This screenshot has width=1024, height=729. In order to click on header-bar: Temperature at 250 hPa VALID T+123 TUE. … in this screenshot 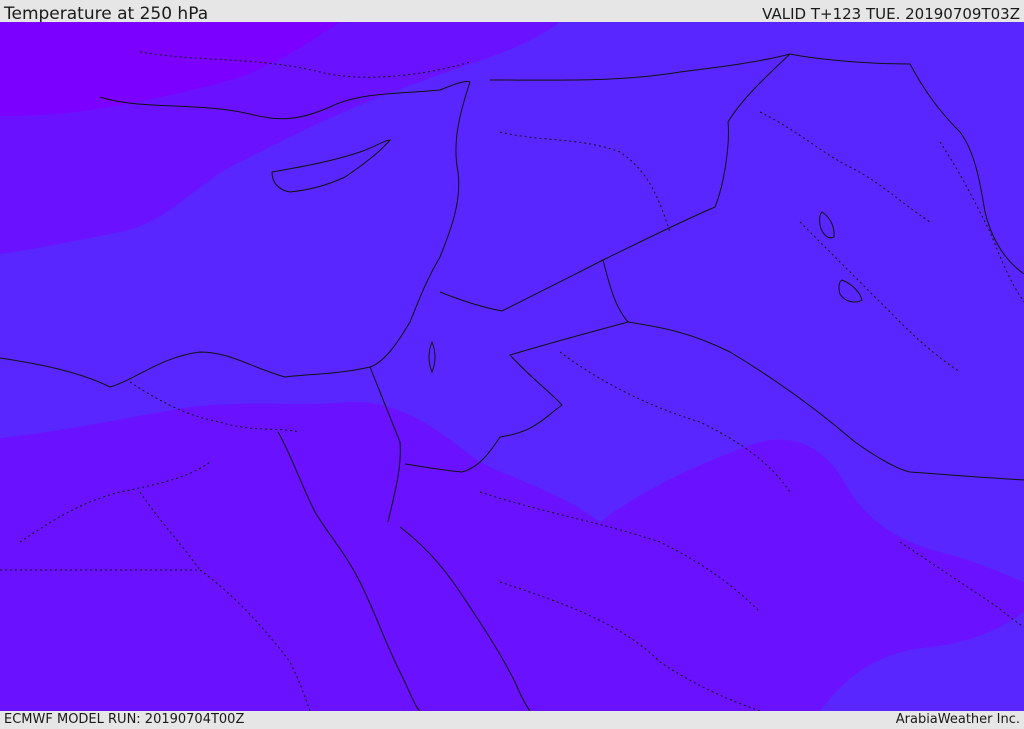, I will do `click(512, 12)`.